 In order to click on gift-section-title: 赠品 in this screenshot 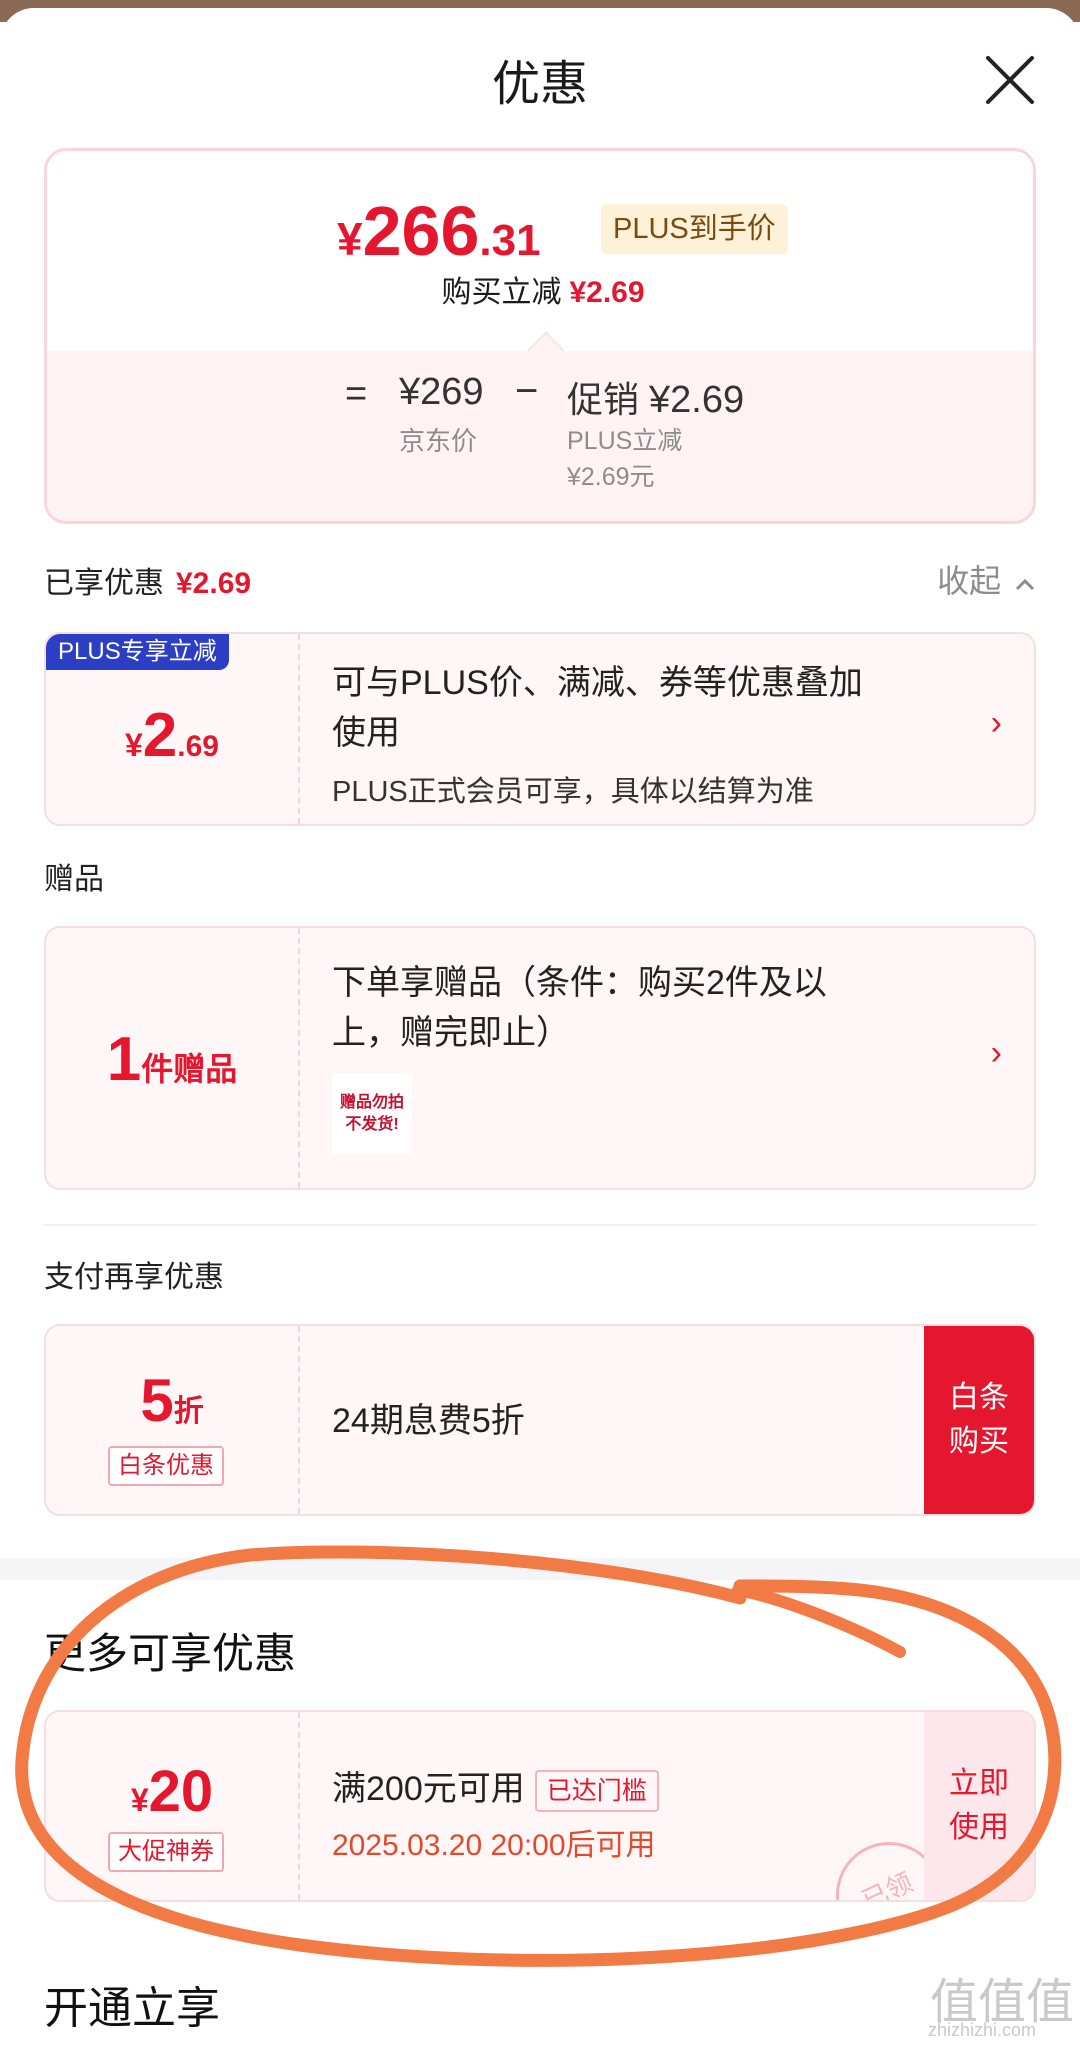, I will do `click(74, 879)`.